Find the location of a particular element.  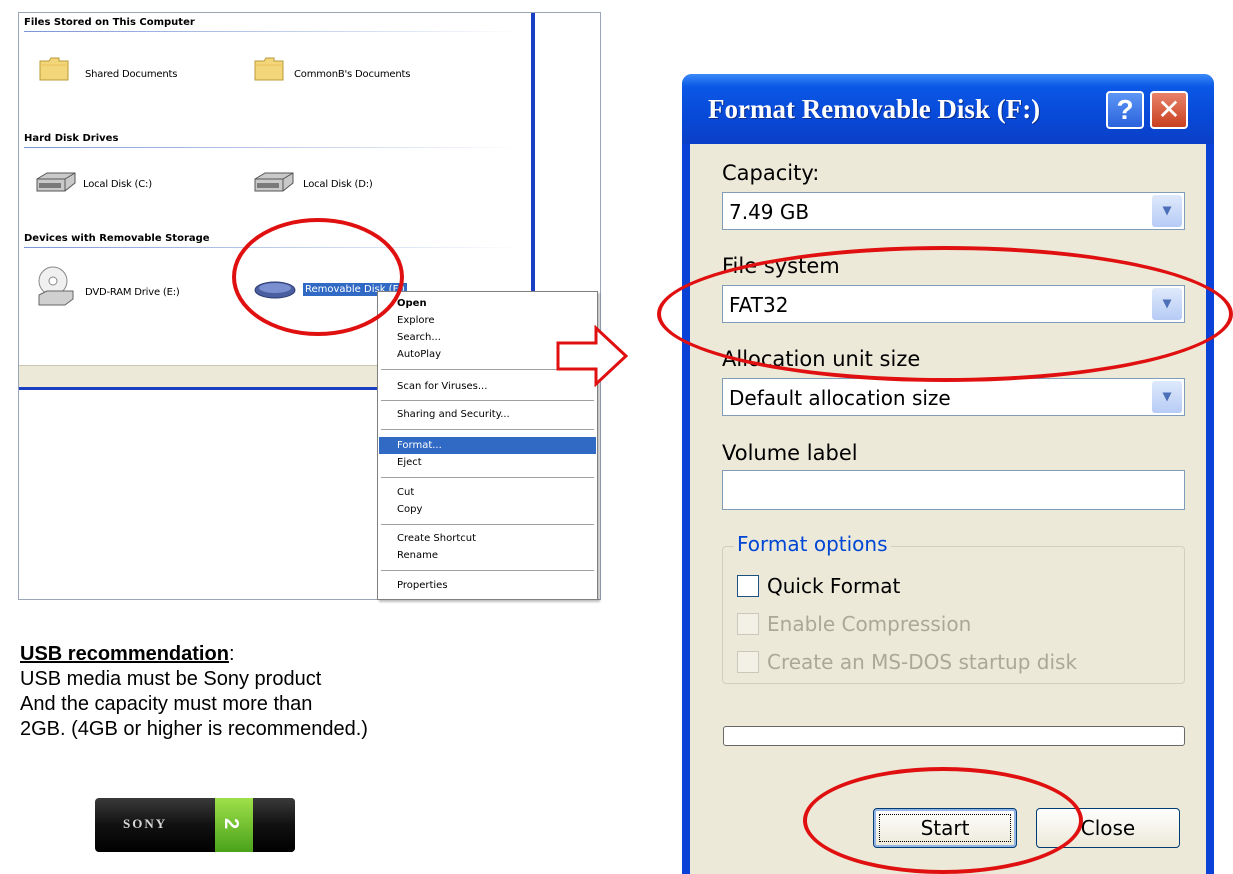

arrow-right-icon is located at coordinates (592, 356).